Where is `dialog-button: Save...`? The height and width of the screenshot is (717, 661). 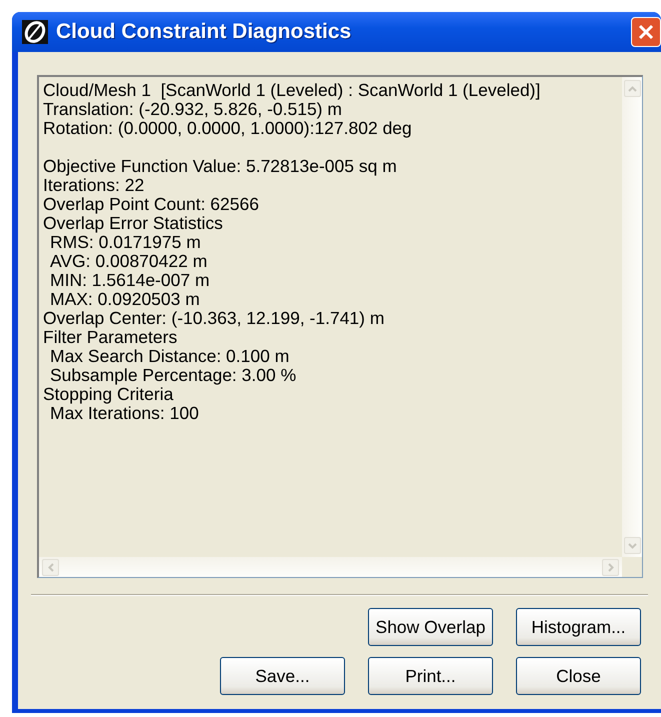
dialog-button: Save... is located at coordinates (282, 676).